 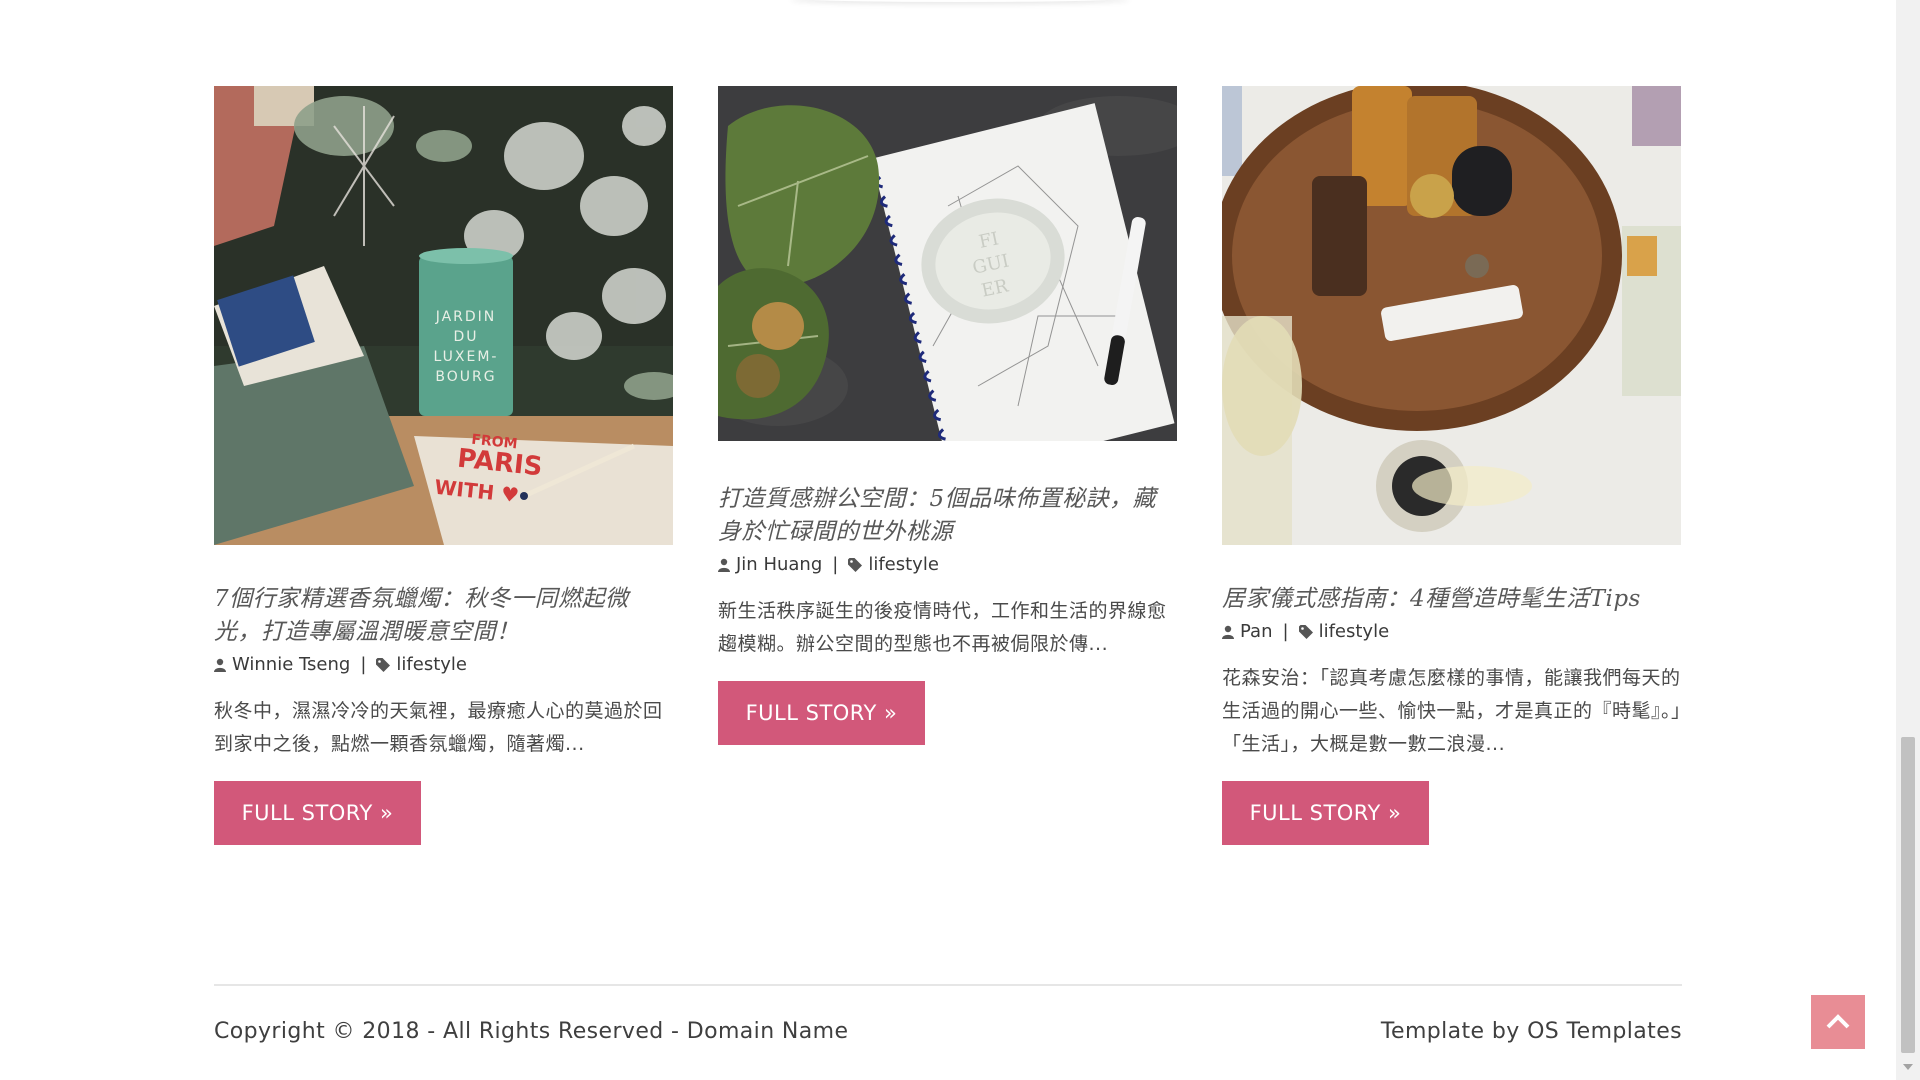 I want to click on chevron-up-icon, so click(x=1838, y=1022).